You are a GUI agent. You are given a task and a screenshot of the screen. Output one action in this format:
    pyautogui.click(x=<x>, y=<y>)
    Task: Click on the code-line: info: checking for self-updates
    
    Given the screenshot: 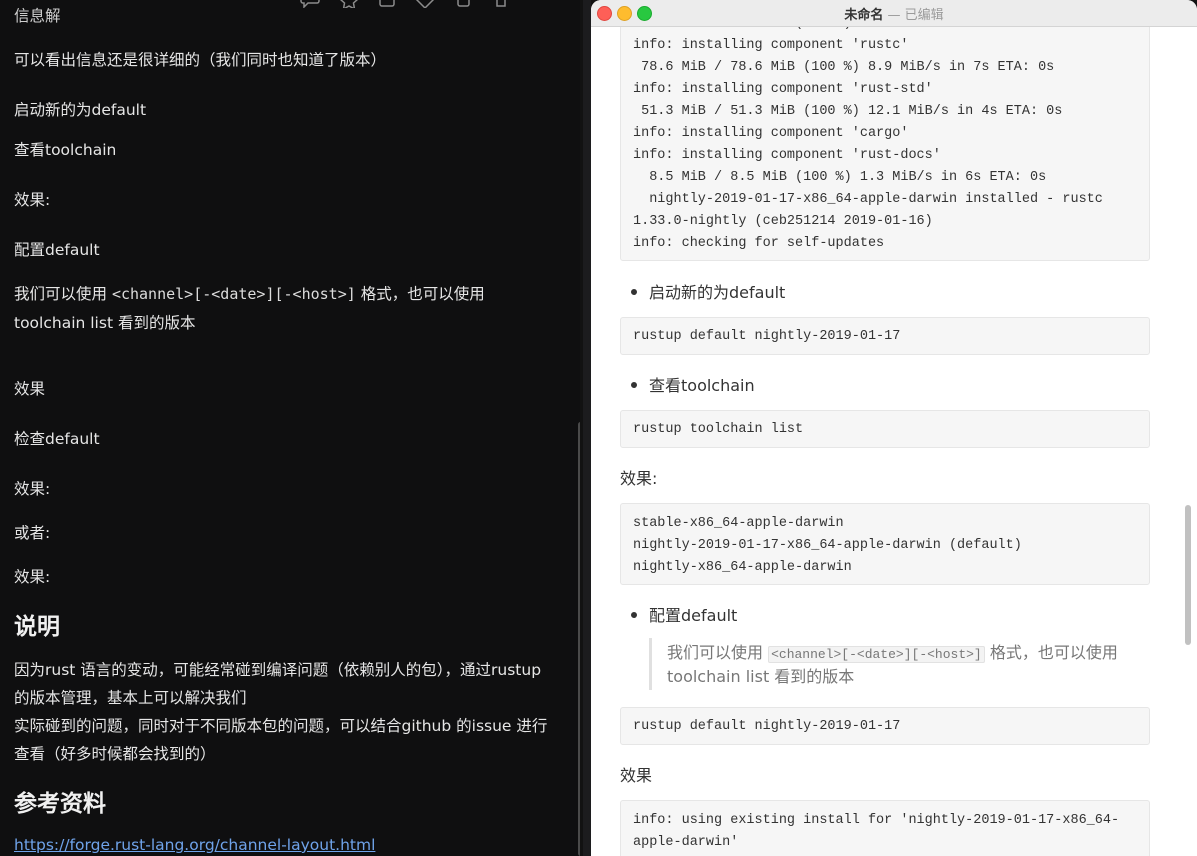 What is the action you would take?
    pyautogui.click(x=759, y=243)
    